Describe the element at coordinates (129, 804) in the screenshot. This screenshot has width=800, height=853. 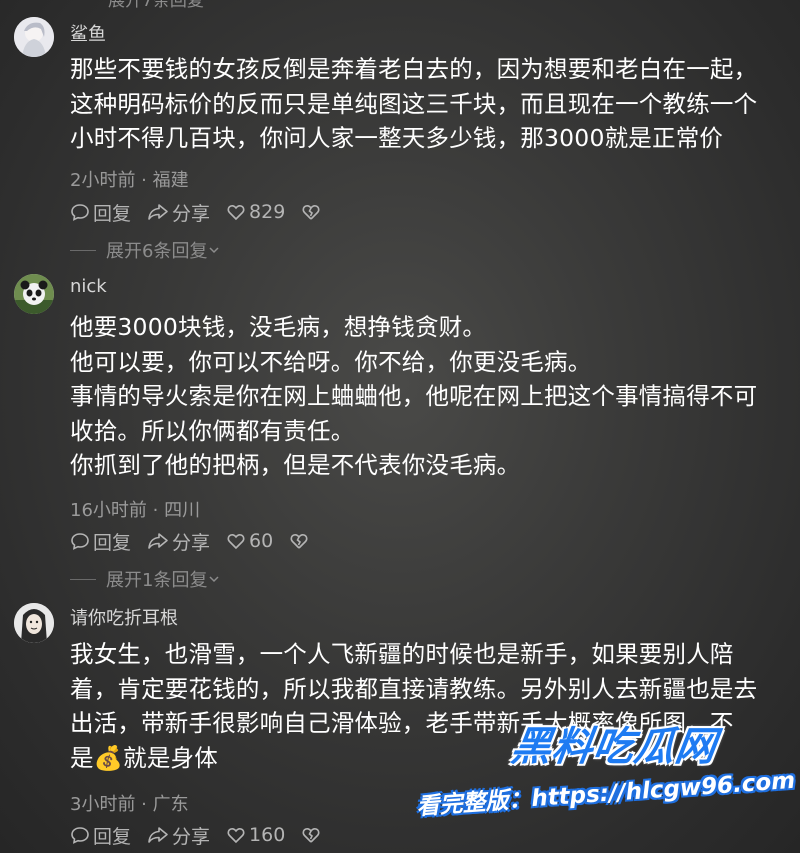
I see `comment-meta: 3小时前 · 广东` at that location.